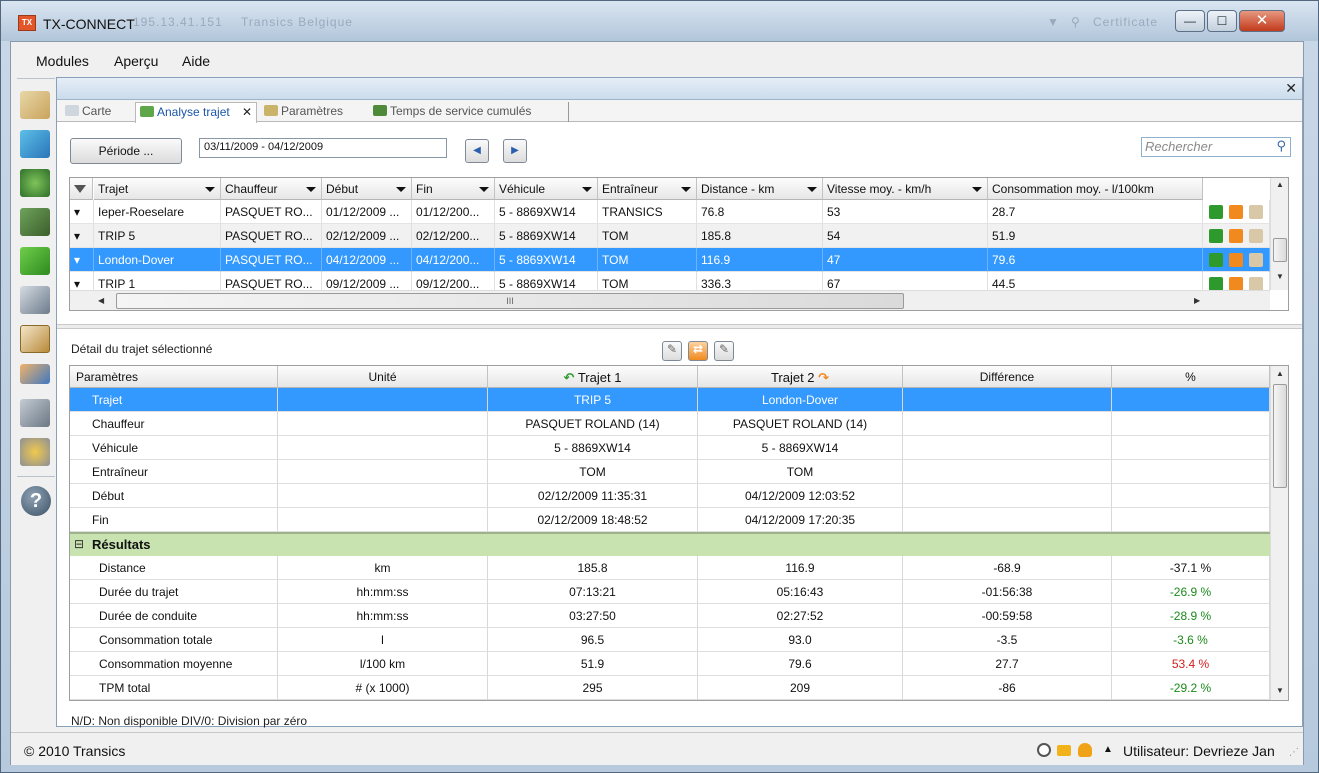 The height and width of the screenshot is (773, 1319). Describe the element at coordinates (35, 222) in the screenshot. I see `board-computer-icon` at that location.